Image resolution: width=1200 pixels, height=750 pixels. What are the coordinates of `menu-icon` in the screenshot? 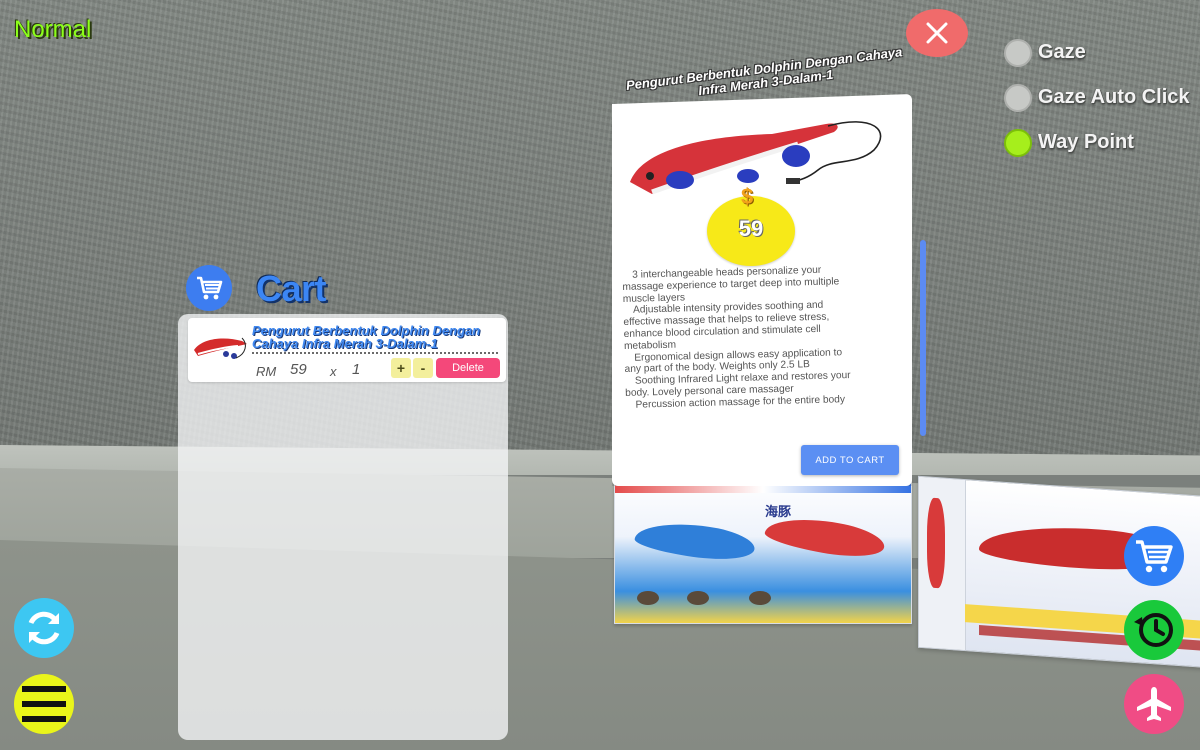 It's located at (44, 704).